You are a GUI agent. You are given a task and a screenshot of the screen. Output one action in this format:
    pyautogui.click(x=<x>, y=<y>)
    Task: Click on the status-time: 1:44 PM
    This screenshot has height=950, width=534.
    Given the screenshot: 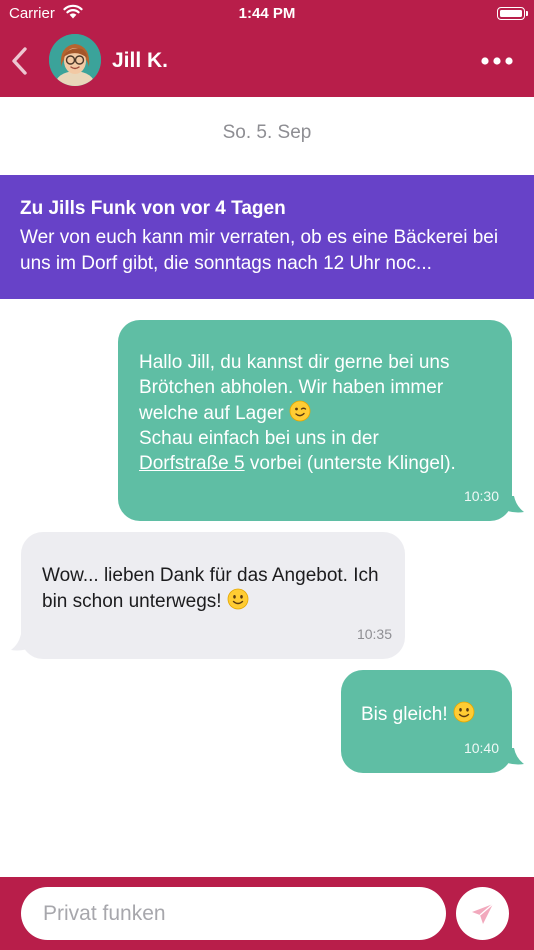 What is the action you would take?
    pyautogui.click(x=267, y=13)
    